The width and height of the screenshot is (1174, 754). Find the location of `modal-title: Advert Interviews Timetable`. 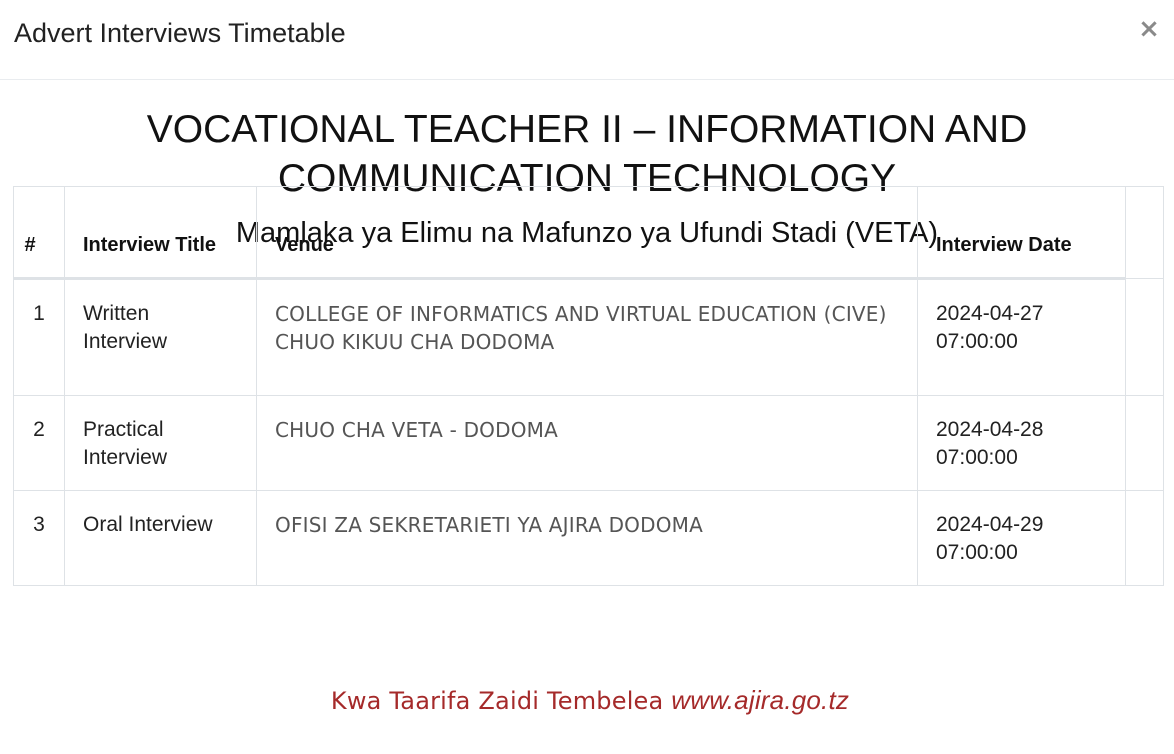

modal-title: Advert Interviews Timetable is located at coordinates (180, 33).